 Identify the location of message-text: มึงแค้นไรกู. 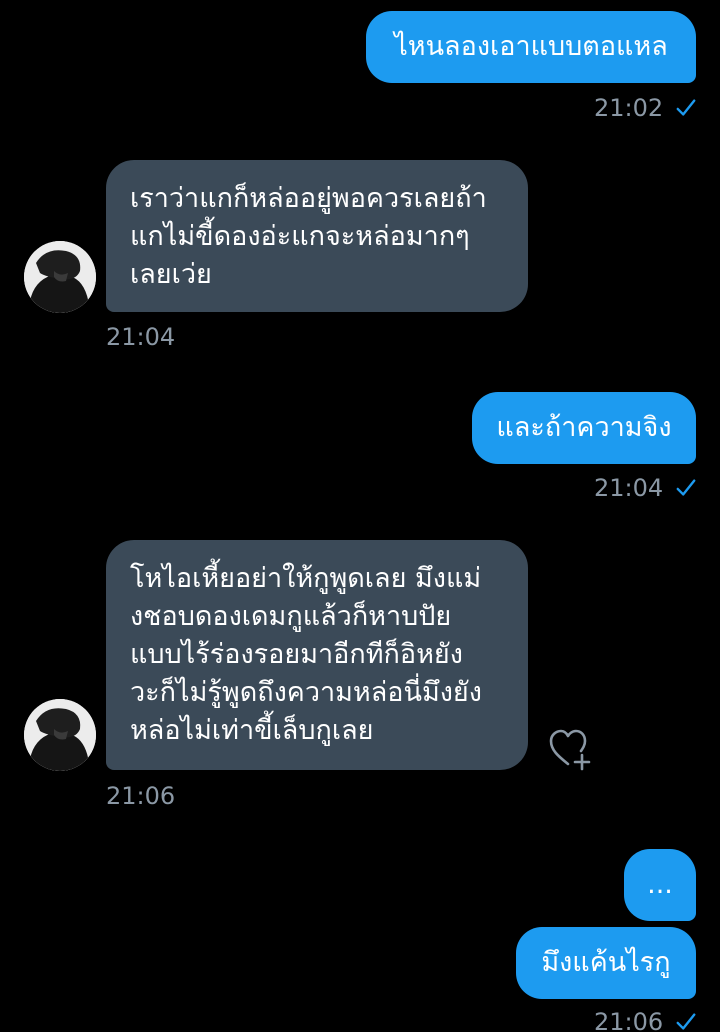
(606, 962).